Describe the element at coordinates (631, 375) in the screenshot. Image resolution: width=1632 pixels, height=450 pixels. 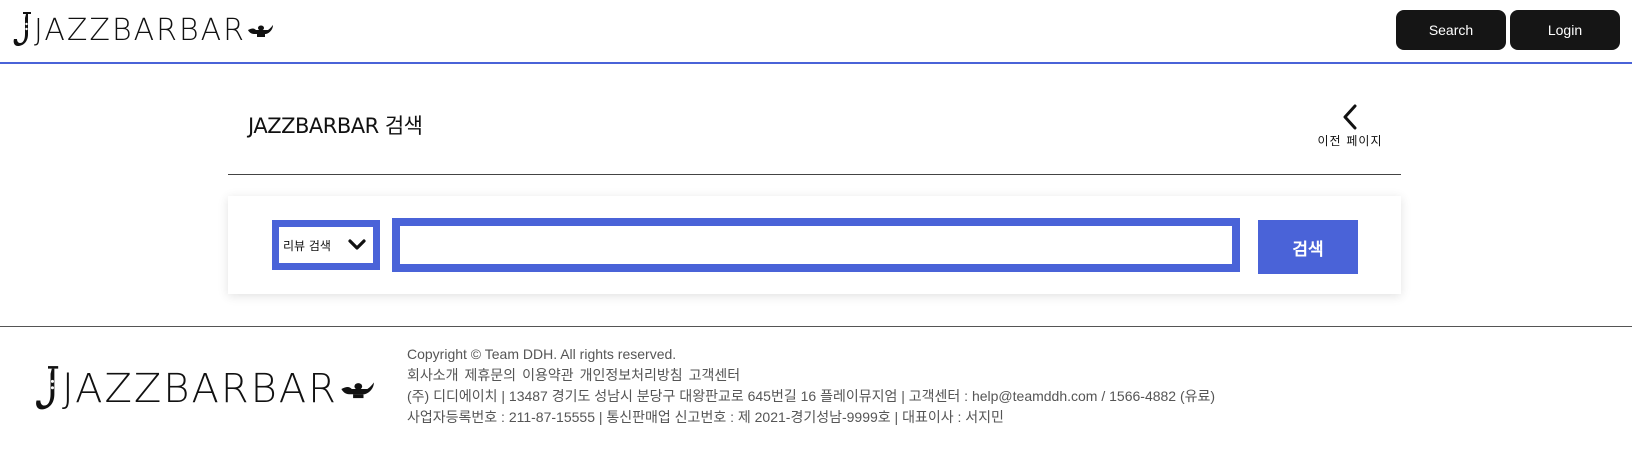
I see `footer-link-privacy: 개인정보처리방침` at that location.